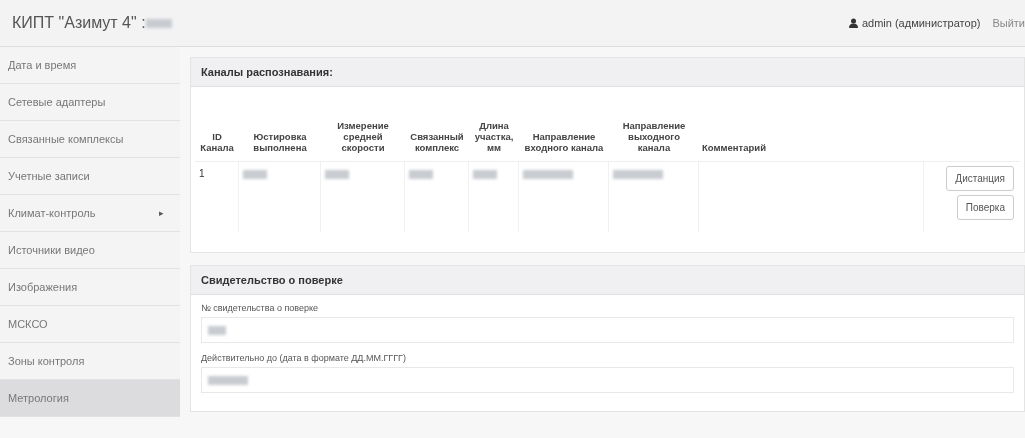 The height and width of the screenshot is (438, 1025). I want to click on logout-link: Выйти, so click(1008, 23).